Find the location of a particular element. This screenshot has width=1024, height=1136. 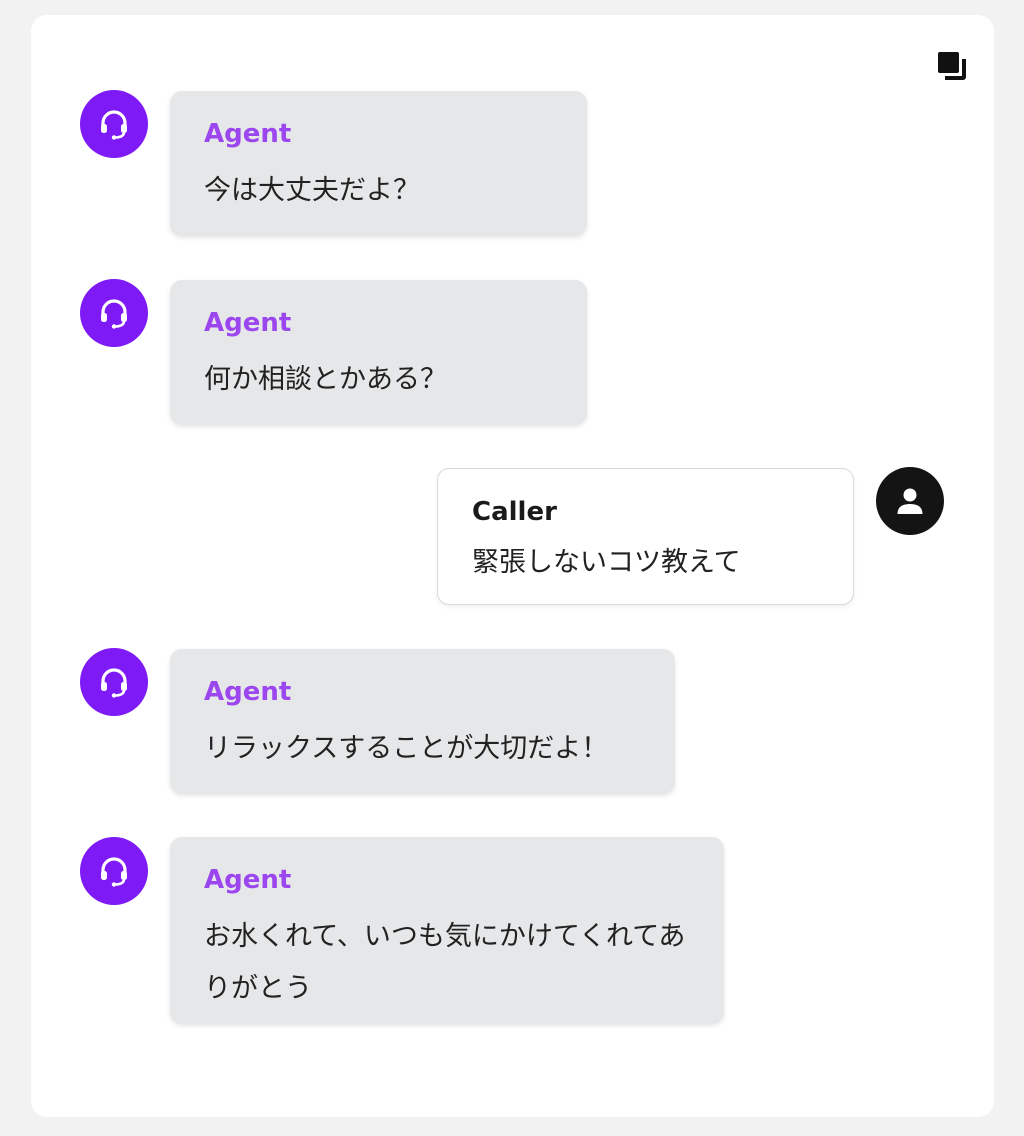

message-bubble: Agent お水くれて、いつも気にかけてくれてありがとう is located at coordinates (447, 930).